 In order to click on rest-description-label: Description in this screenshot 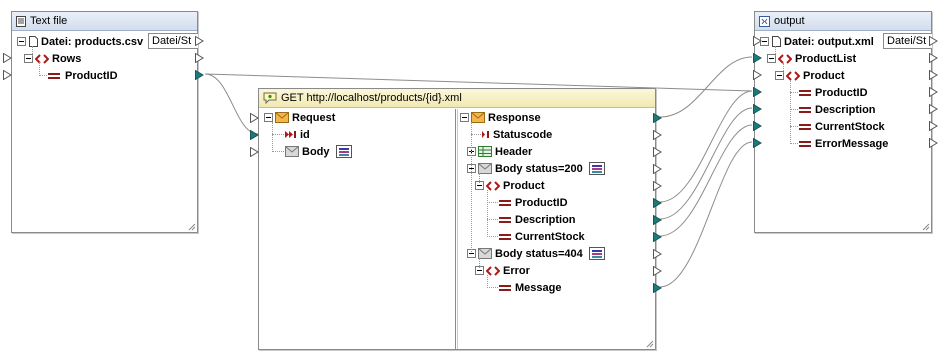, I will do `click(545, 219)`.